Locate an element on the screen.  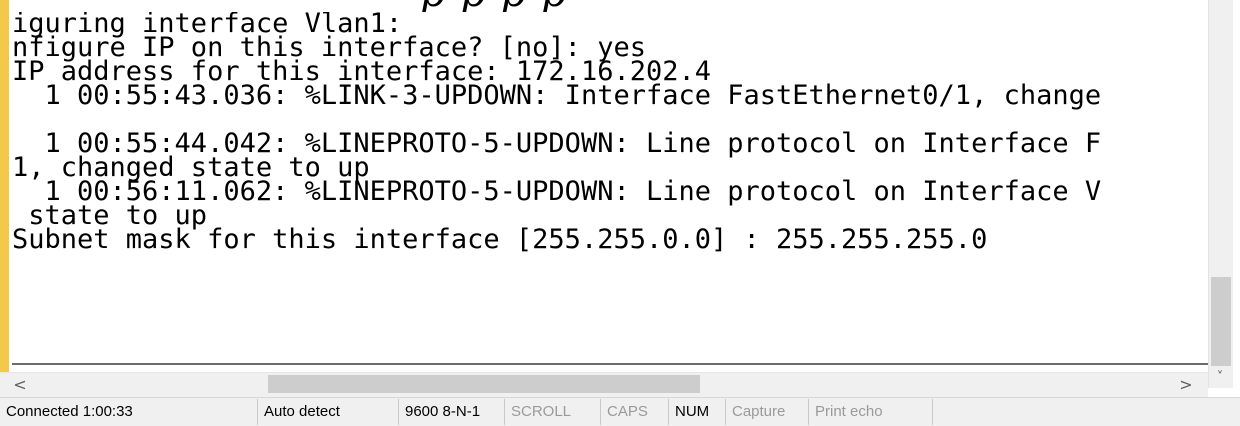
clipped-document-text: p p p p is located at coordinates (620, 6).